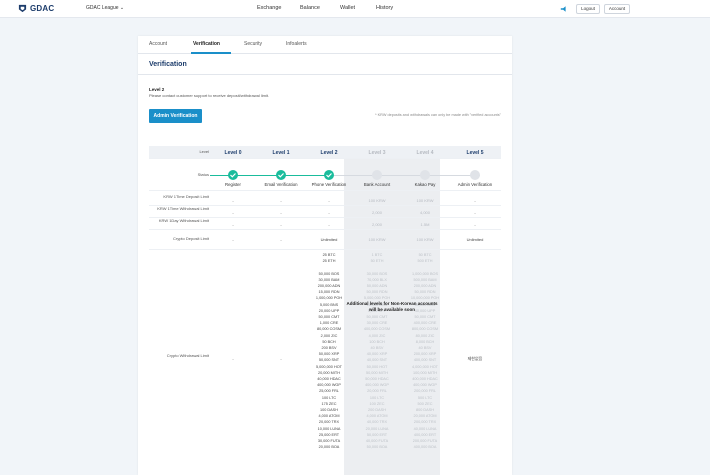  What do you see at coordinates (425, 184) in the screenshot?
I see `status-kakao: Kakao Pay` at bounding box center [425, 184].